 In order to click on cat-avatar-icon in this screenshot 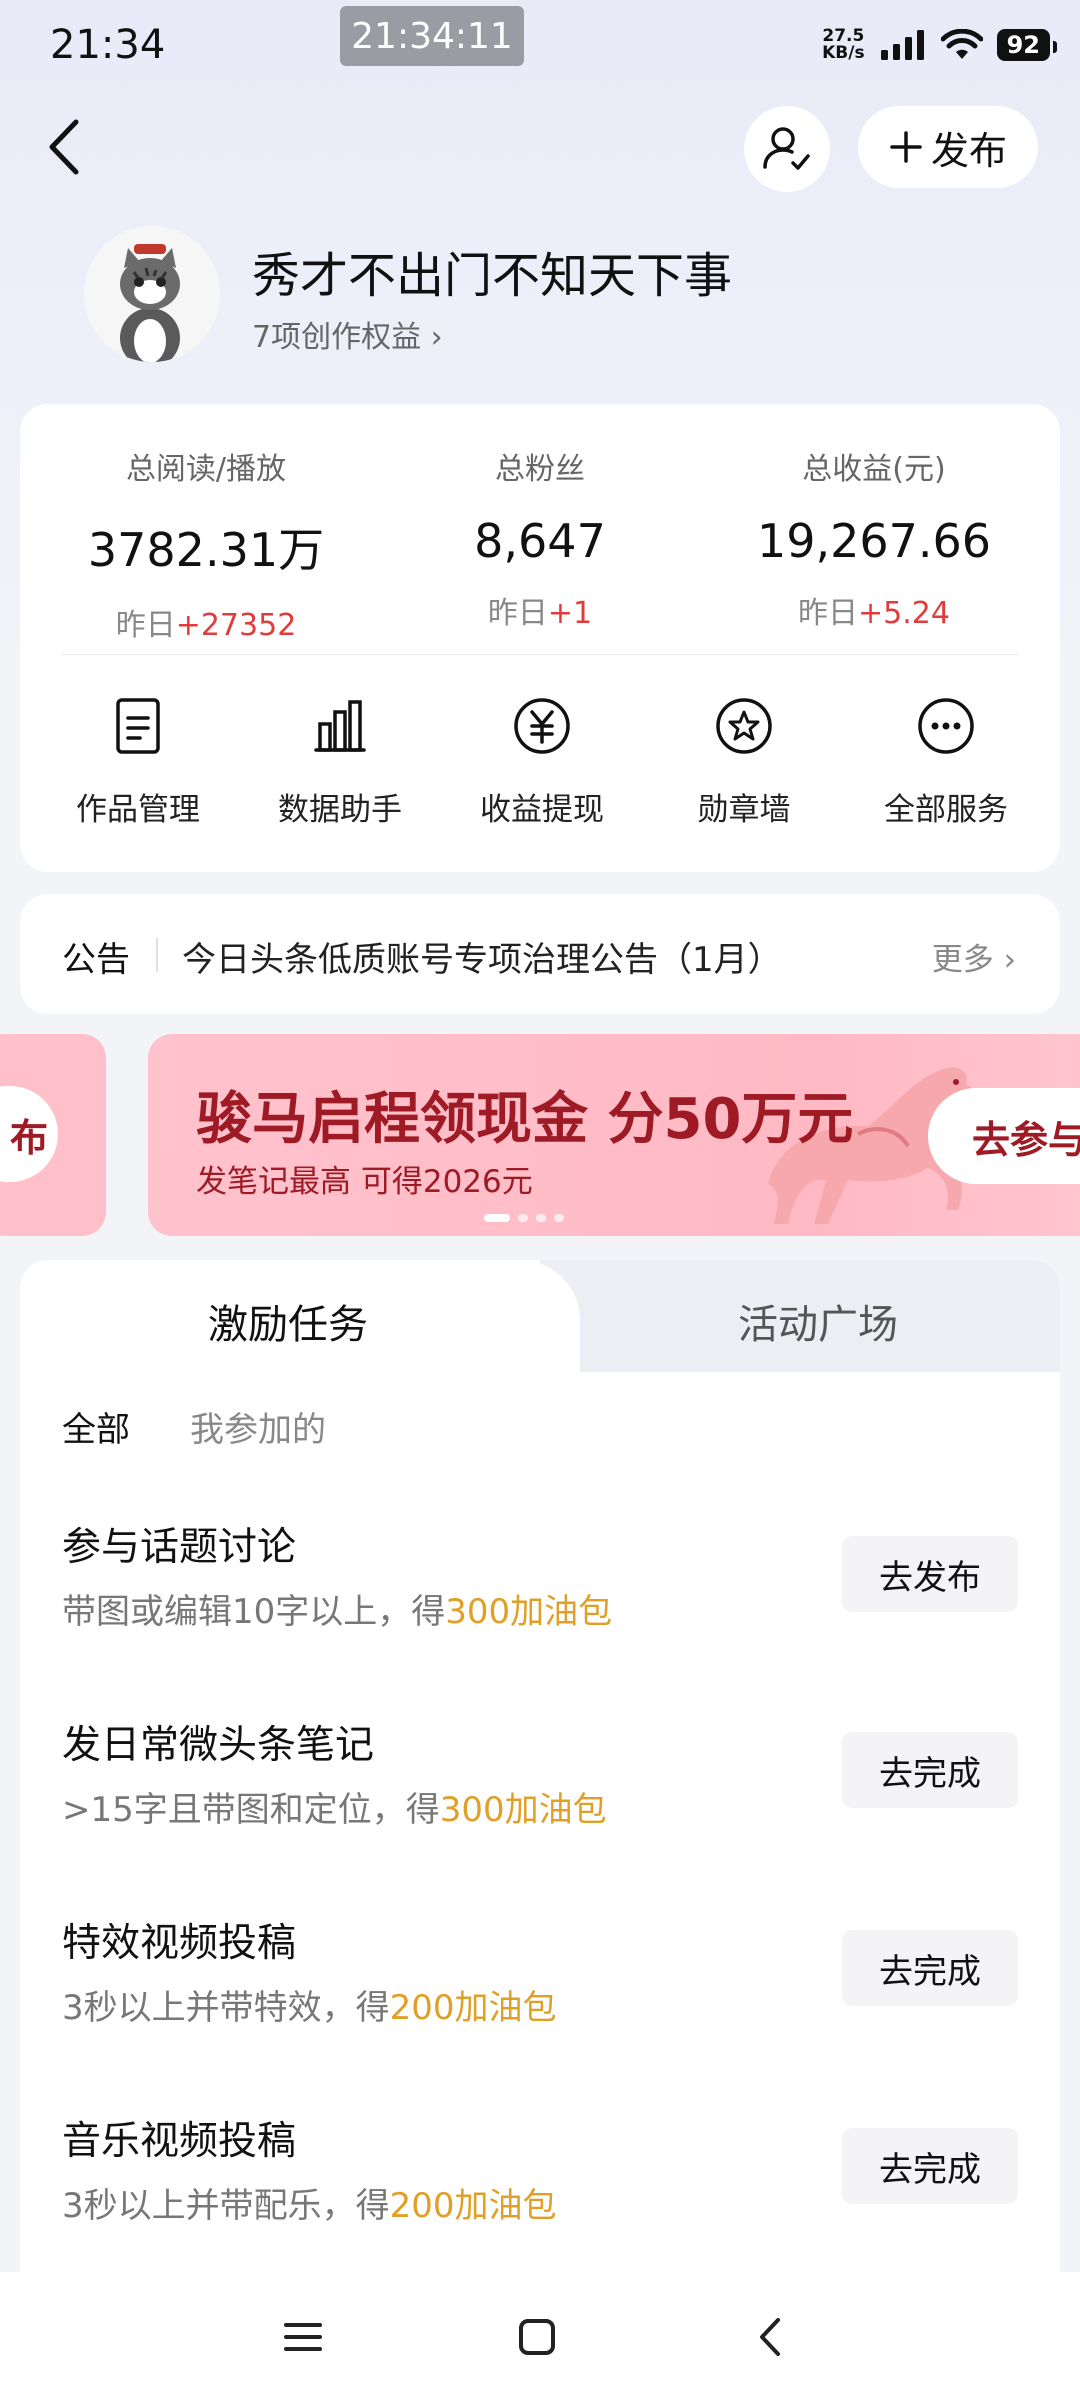, I will do `click(152, 294)`.